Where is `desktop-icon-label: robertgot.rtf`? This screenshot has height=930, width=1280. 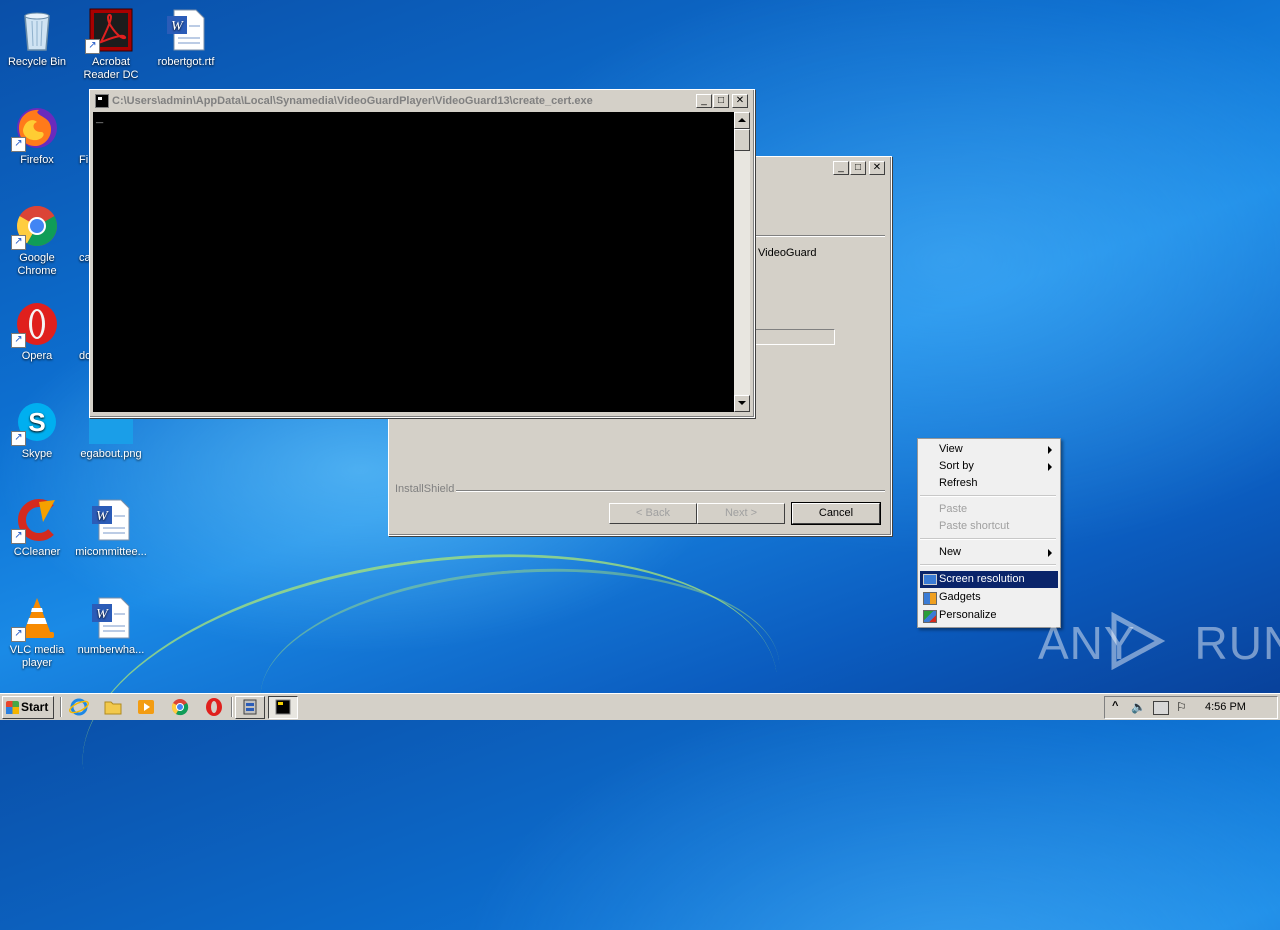
desktop-icon-label: robertgot.rtf is located at coordinates (186, 62).